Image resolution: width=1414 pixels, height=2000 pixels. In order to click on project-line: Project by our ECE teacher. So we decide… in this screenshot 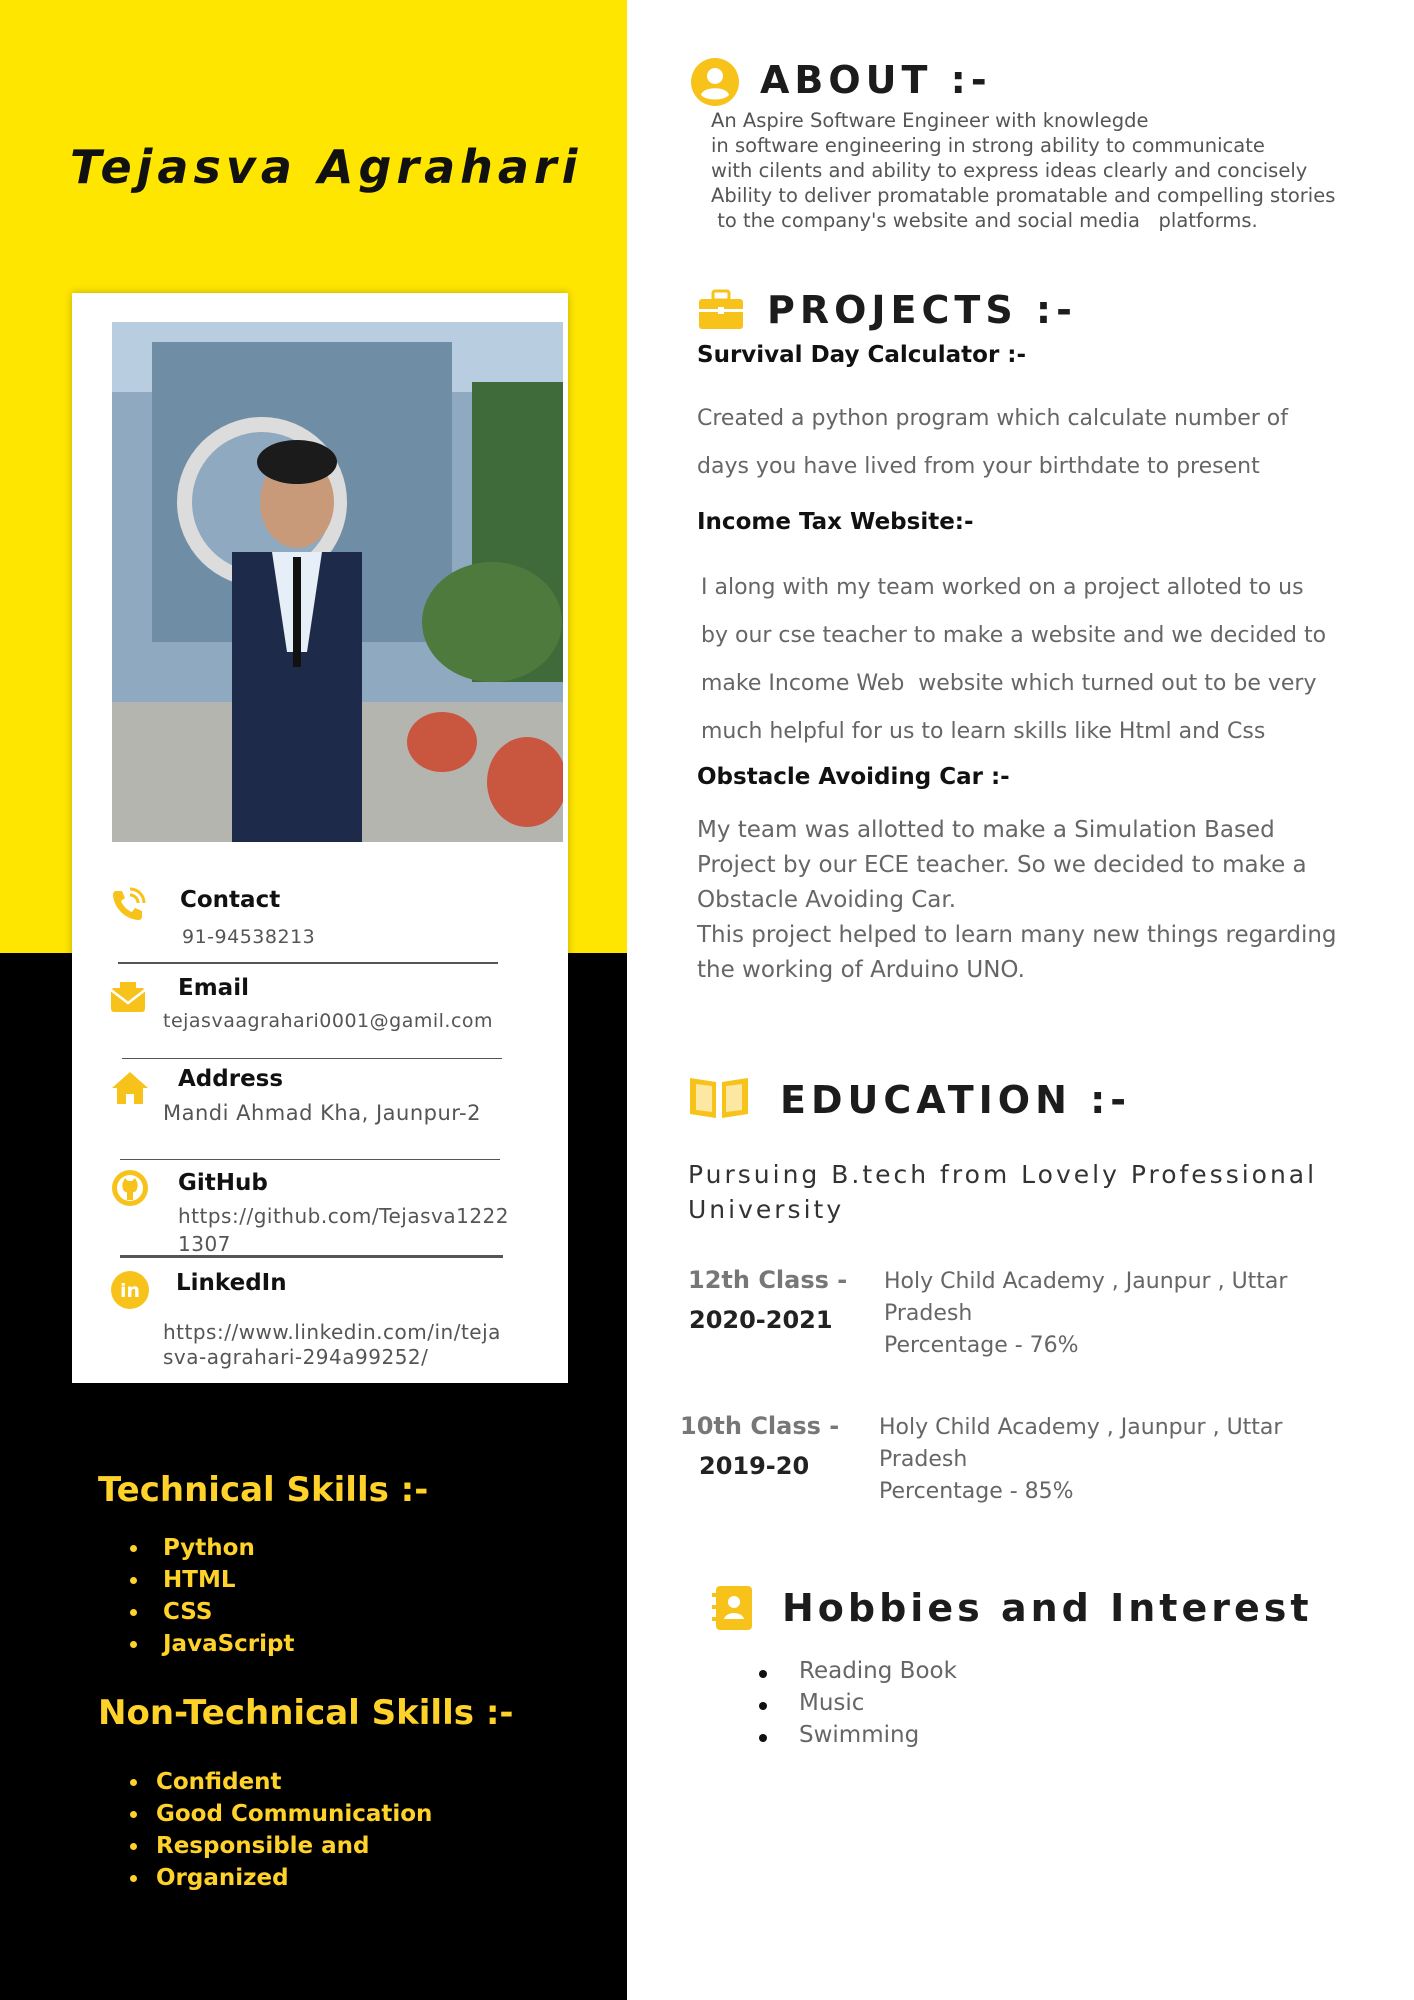, I will do `click(1002, 865)`.